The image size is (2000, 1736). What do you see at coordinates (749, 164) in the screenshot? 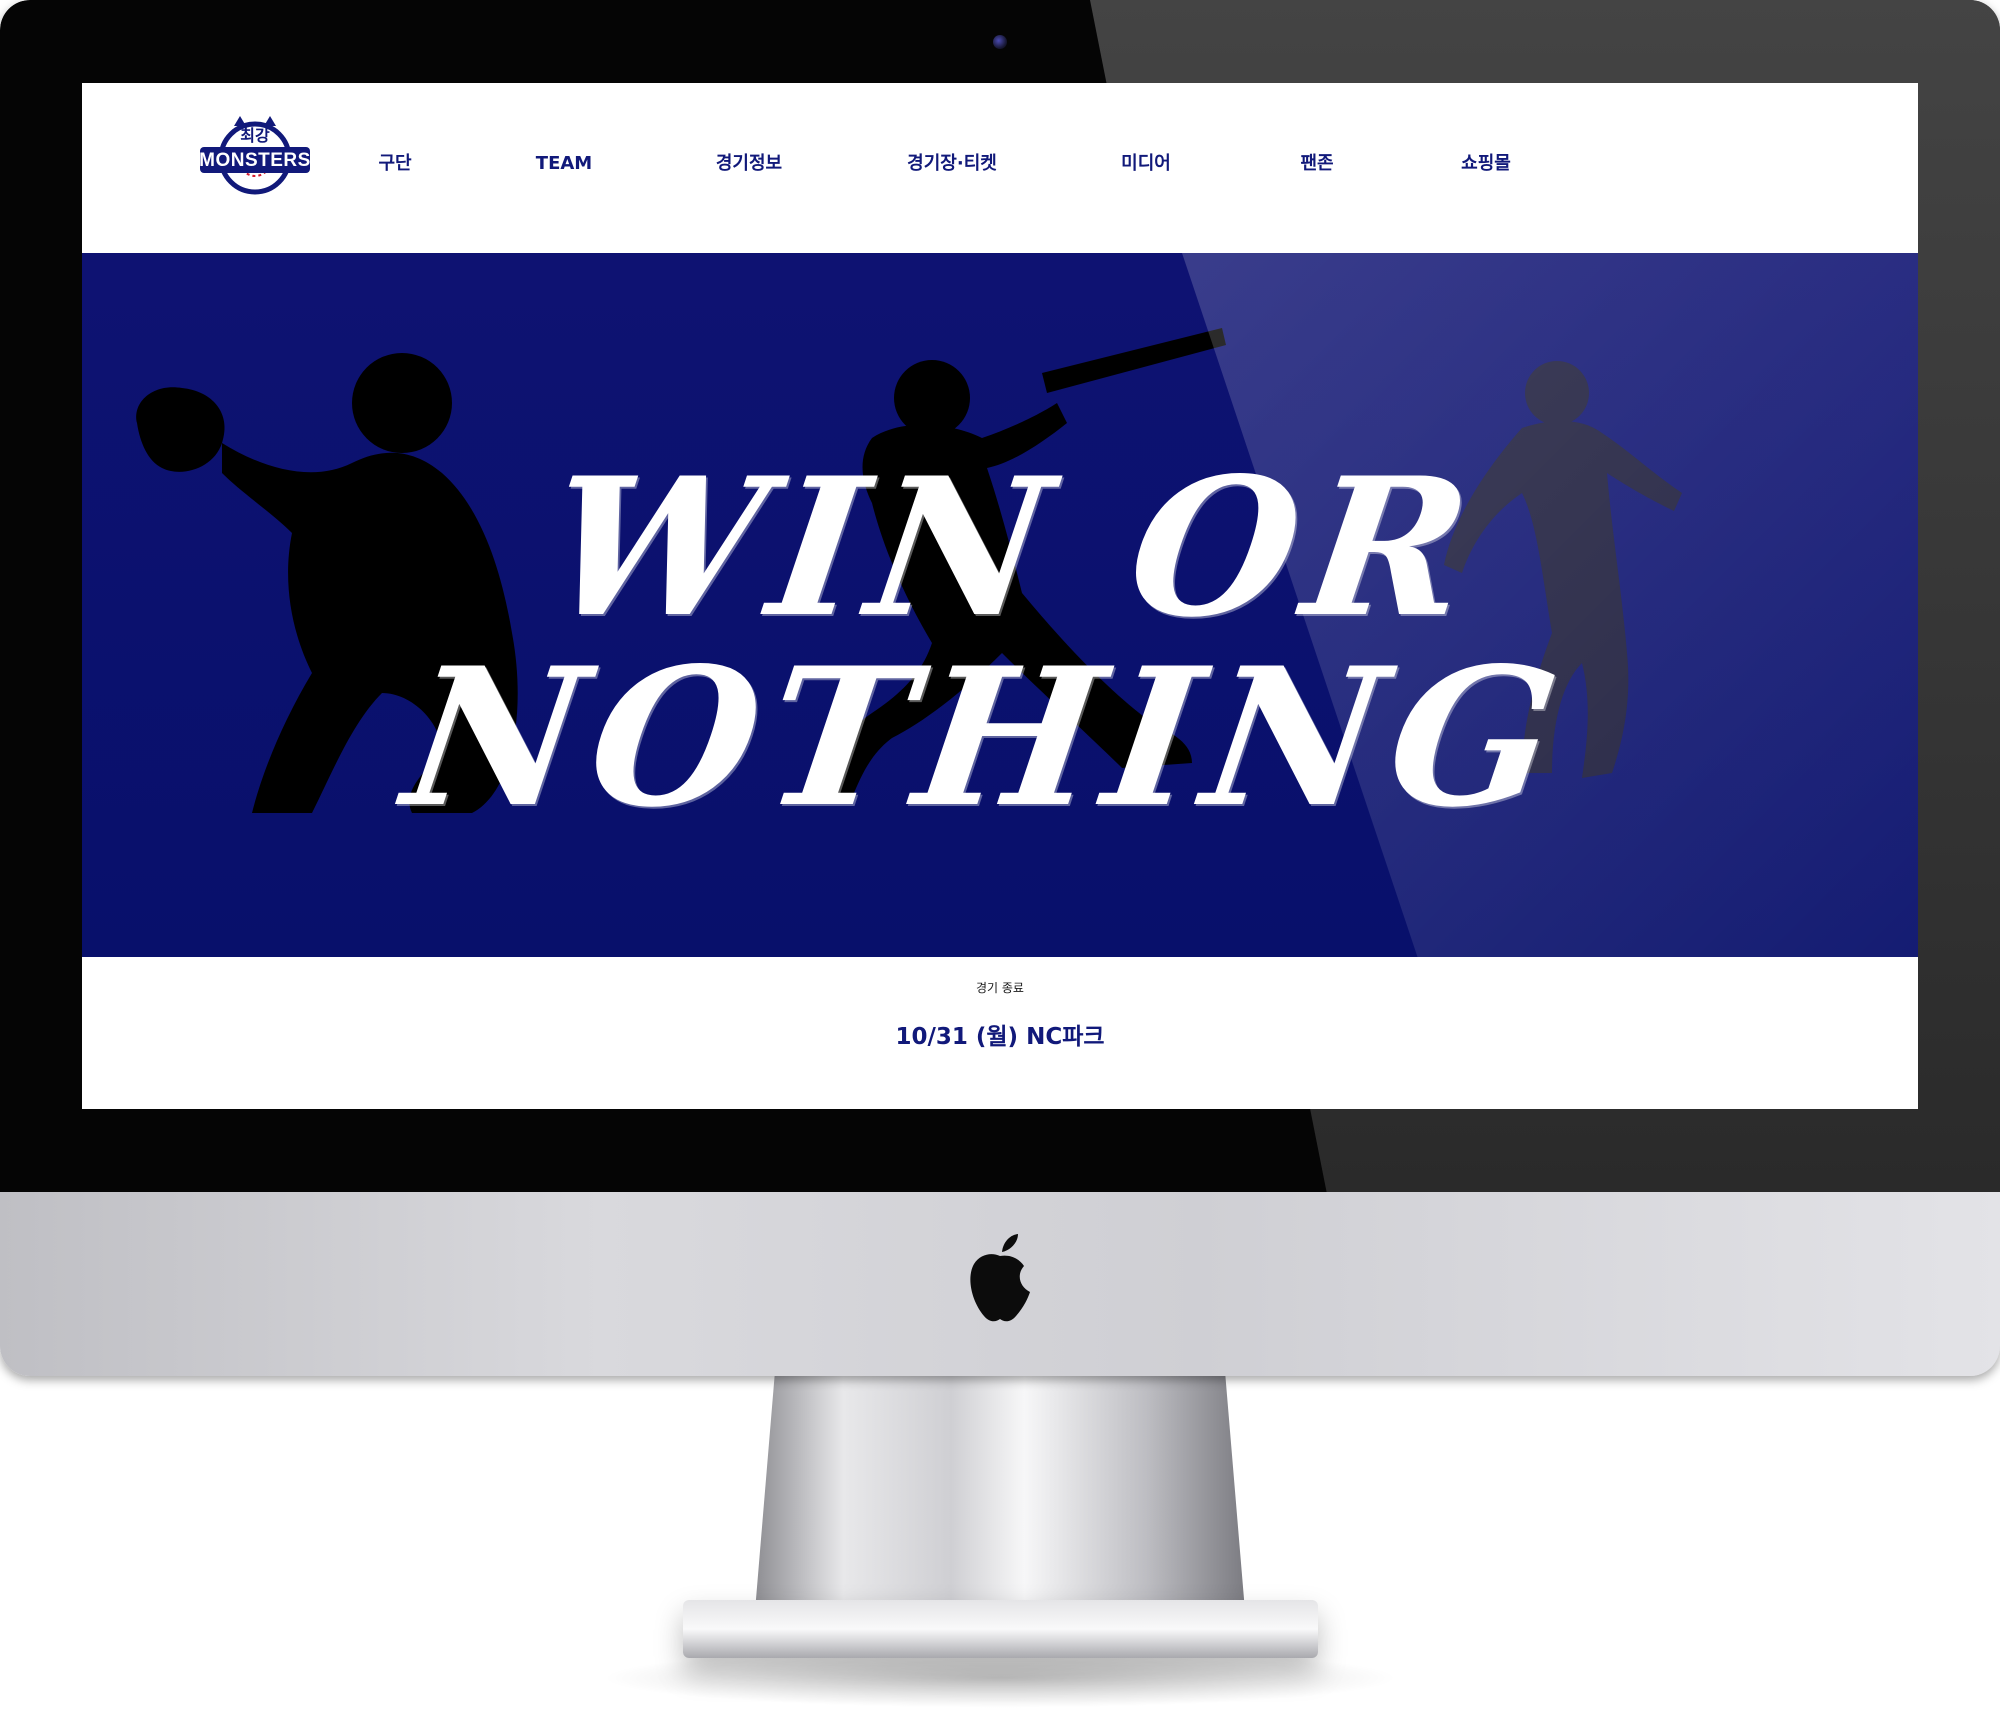
I see `nav-item-game-info: 경기정보` at bounding box center [749, 164].